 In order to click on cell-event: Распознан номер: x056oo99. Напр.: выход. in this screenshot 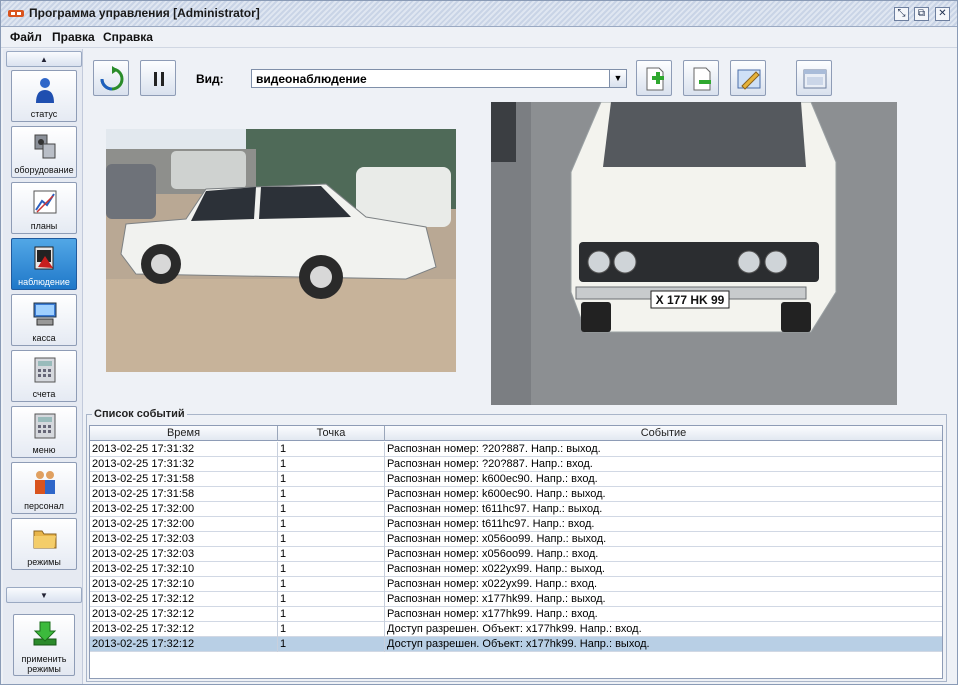, I will do `click(497, 539)`.